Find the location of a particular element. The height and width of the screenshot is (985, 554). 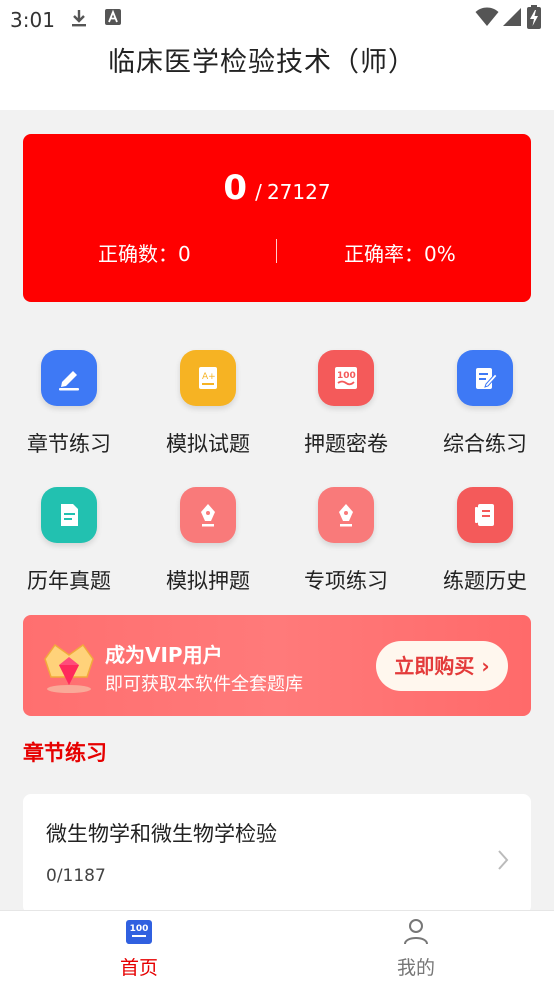

status-bar: 3:01 is located at coordinates (277, 19).